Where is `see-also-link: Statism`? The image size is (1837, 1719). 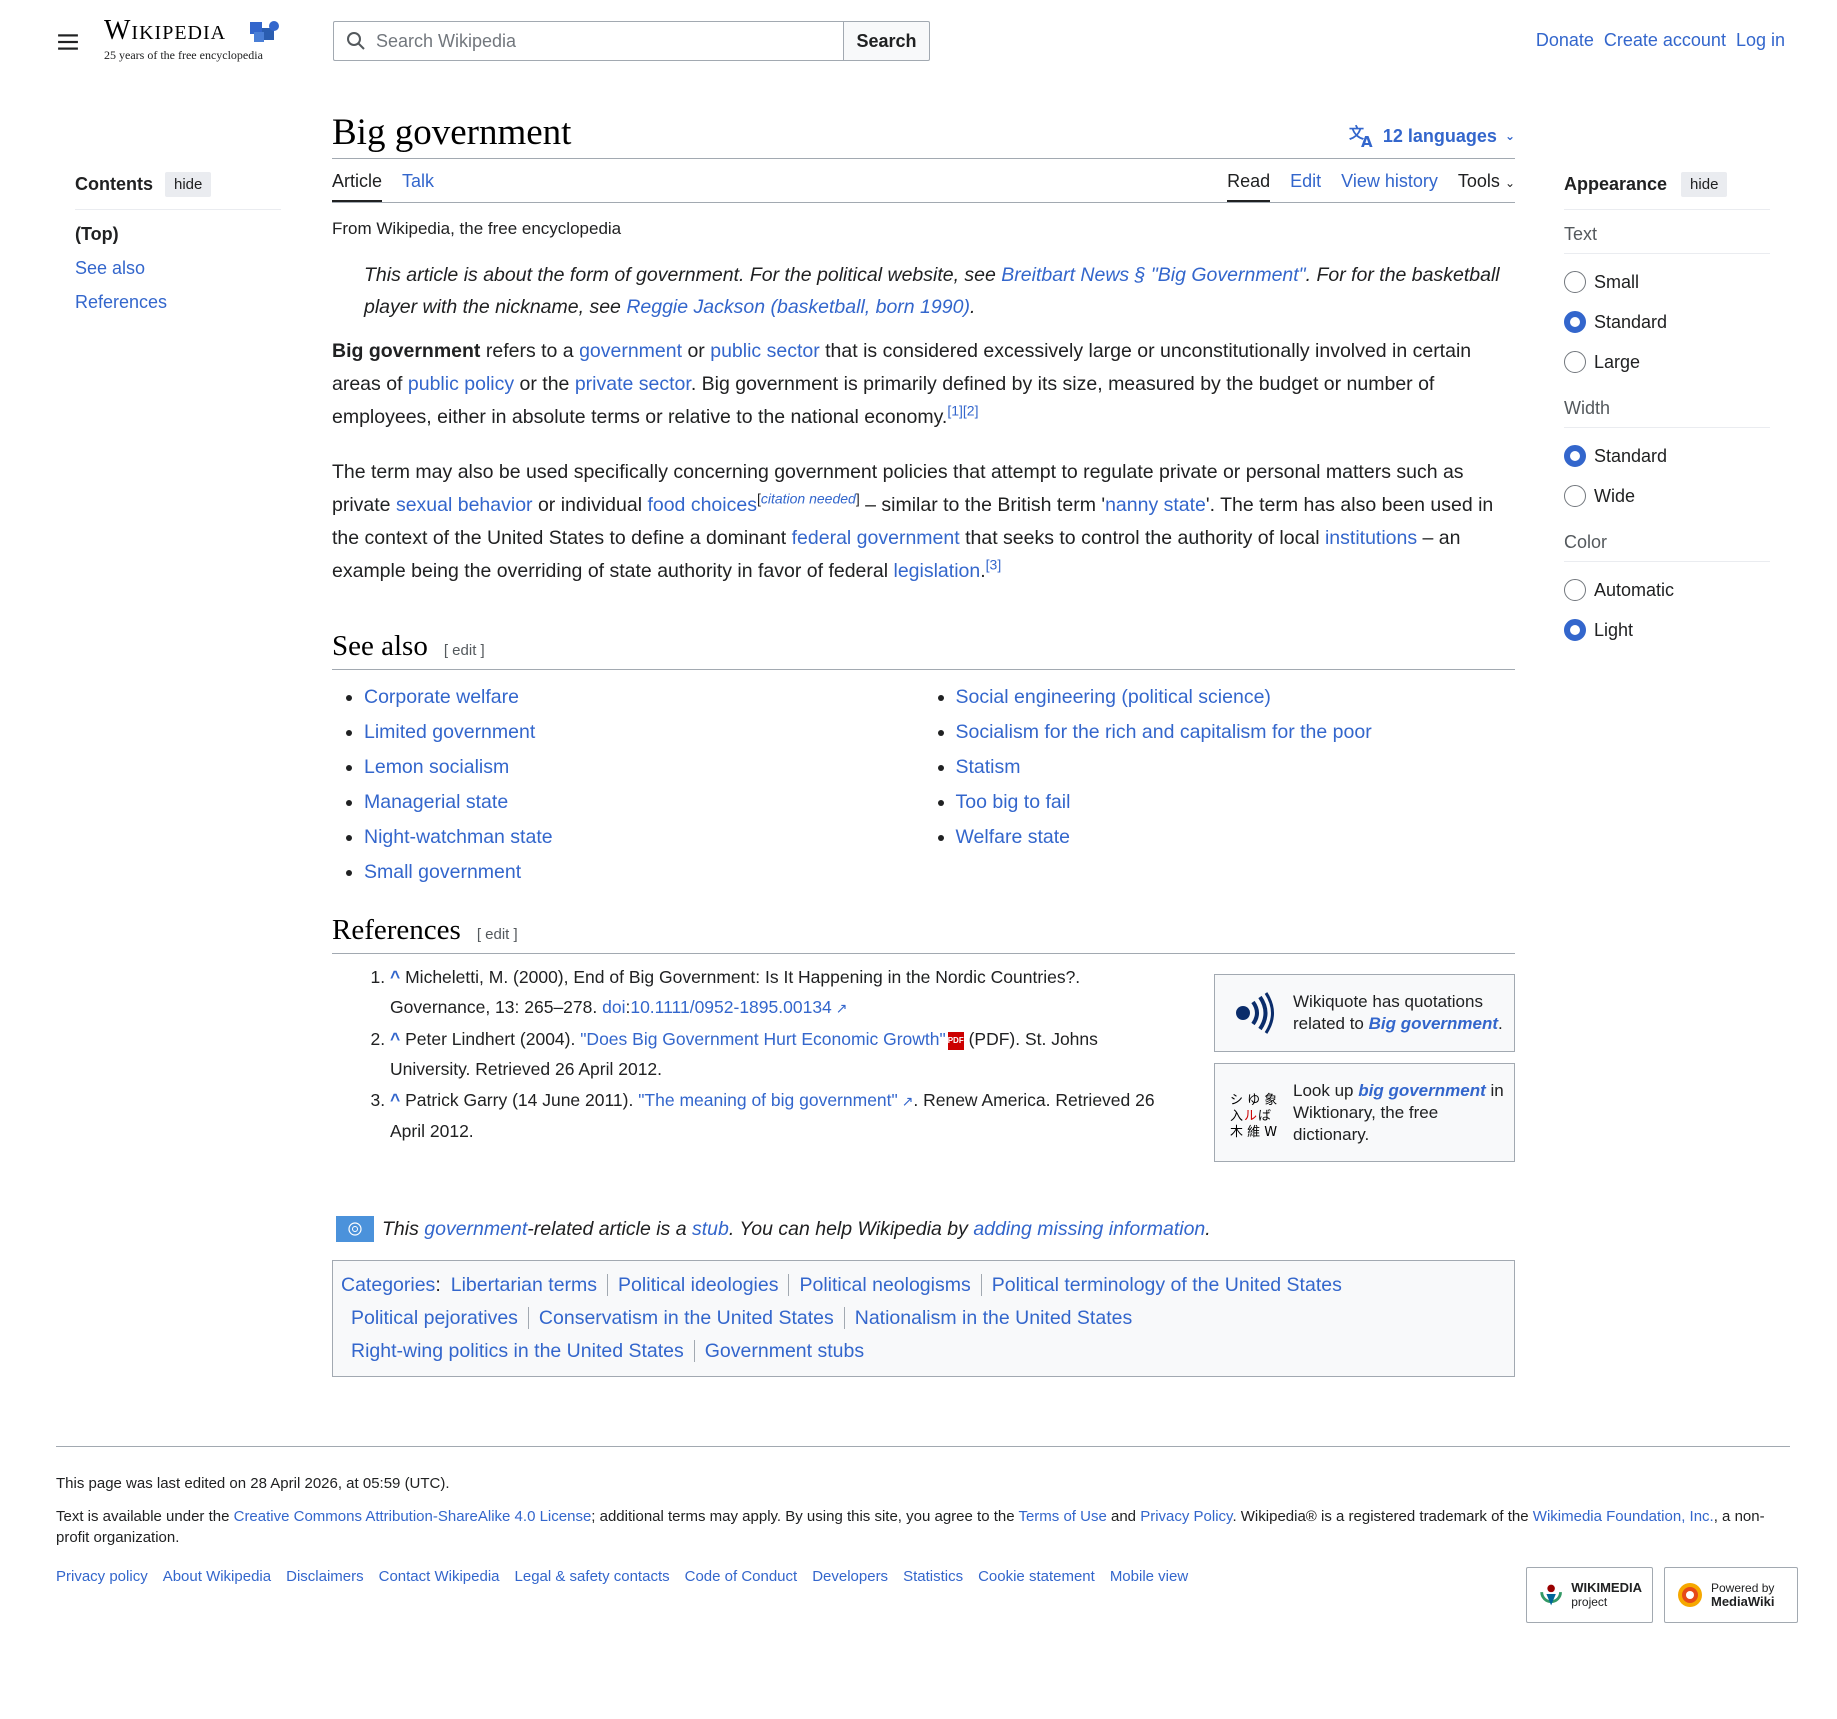 see-also-link: Statism is located at coordinates (988, 767).